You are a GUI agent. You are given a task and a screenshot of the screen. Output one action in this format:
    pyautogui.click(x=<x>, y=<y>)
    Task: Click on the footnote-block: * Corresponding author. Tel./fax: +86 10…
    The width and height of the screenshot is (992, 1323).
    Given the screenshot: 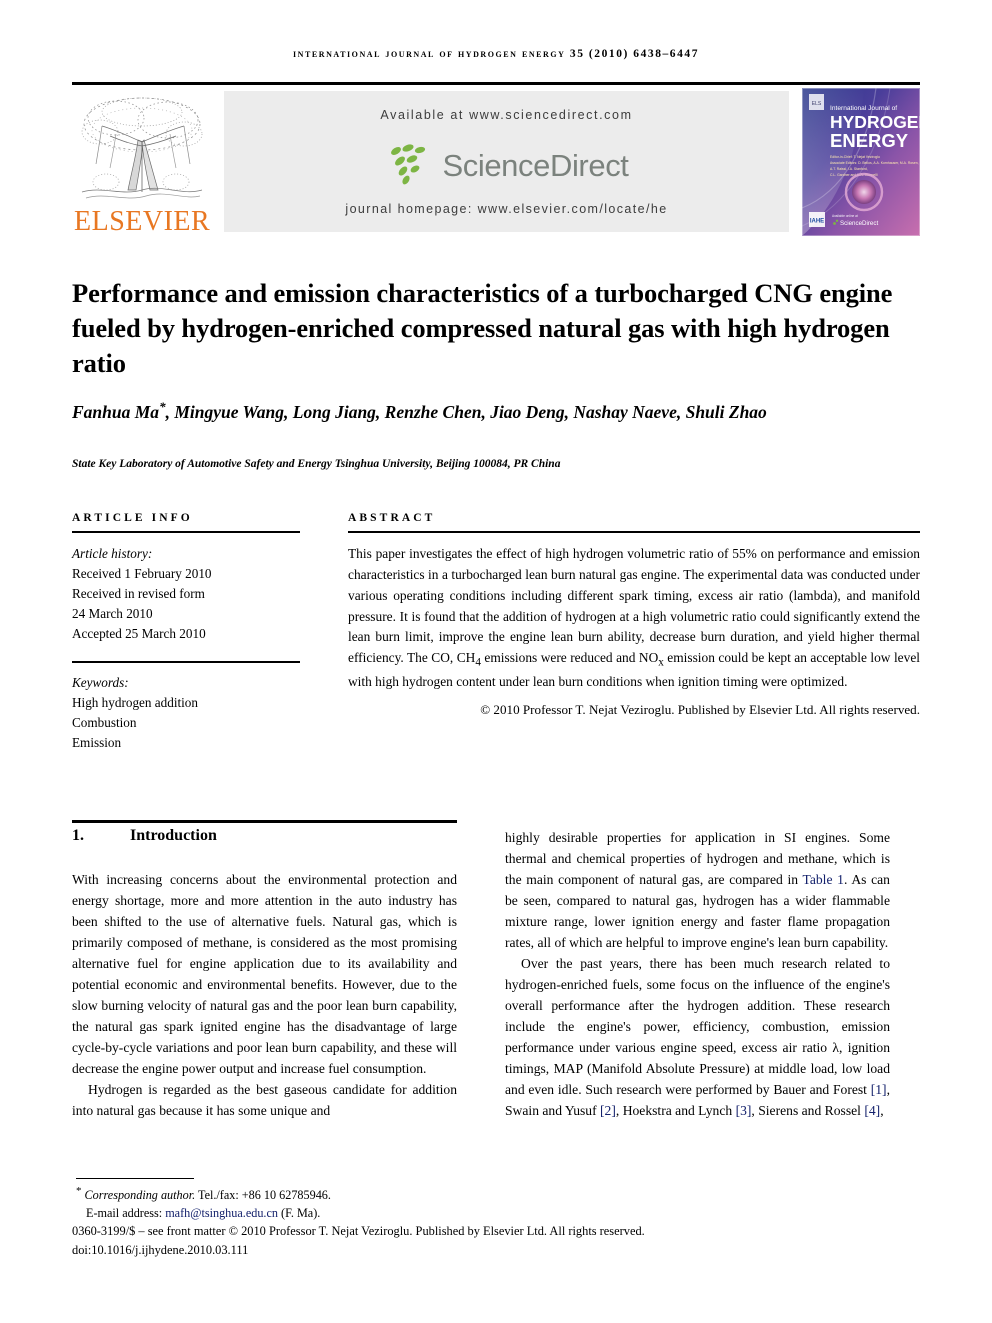 What is the action you would take?
    pyautogui.click(x=286, y=1203)
    